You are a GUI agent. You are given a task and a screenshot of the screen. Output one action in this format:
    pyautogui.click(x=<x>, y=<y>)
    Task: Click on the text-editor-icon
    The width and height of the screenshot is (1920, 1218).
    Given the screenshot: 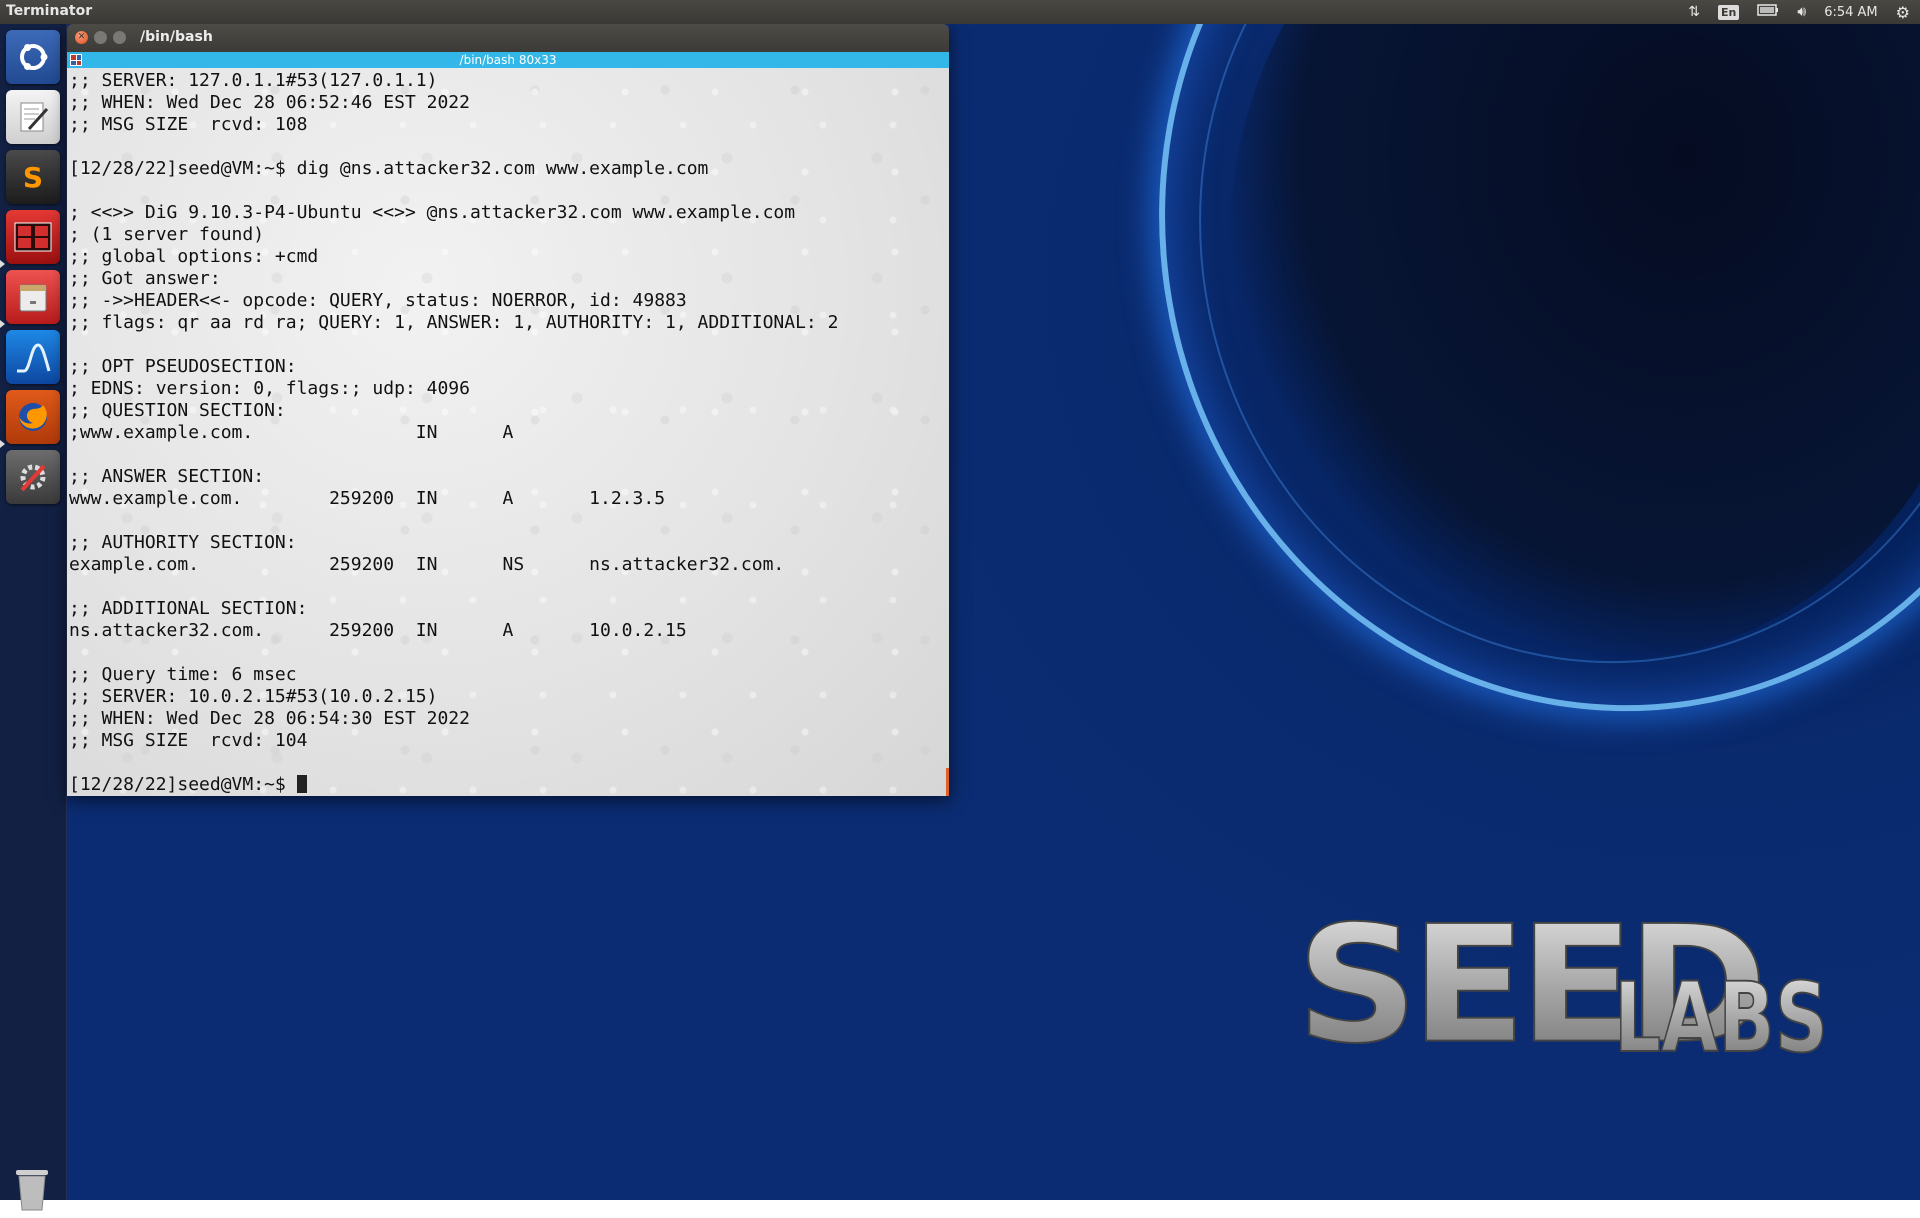 What is the action you would take?
    pyautogui.click(x=34, y=117)
    